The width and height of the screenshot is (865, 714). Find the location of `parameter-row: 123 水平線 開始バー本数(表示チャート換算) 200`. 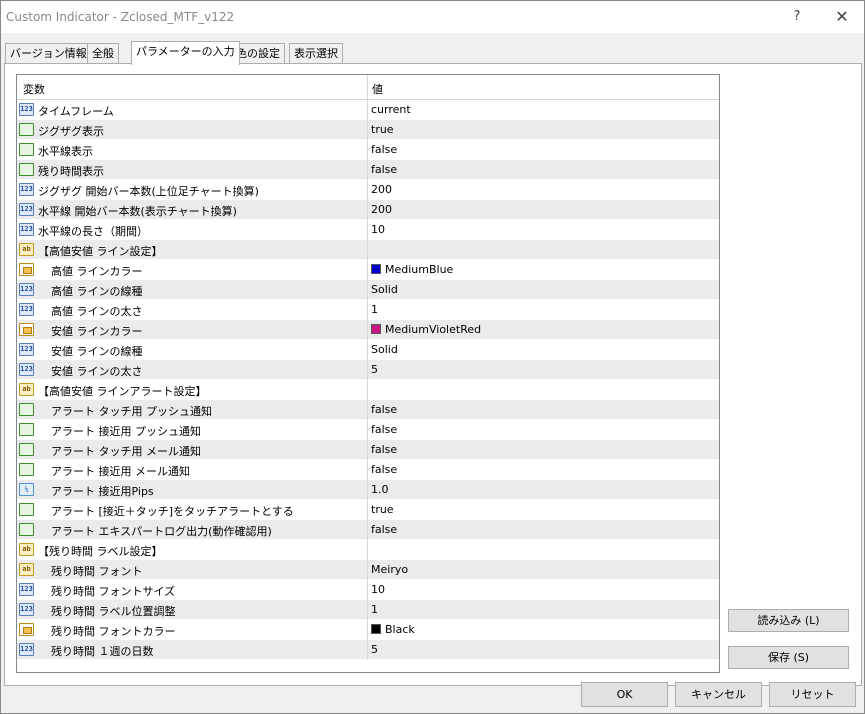

parameter-row: 123 水平線 開始バー本数(表示チャート換算) 200 is located at coordinates (368, 210).